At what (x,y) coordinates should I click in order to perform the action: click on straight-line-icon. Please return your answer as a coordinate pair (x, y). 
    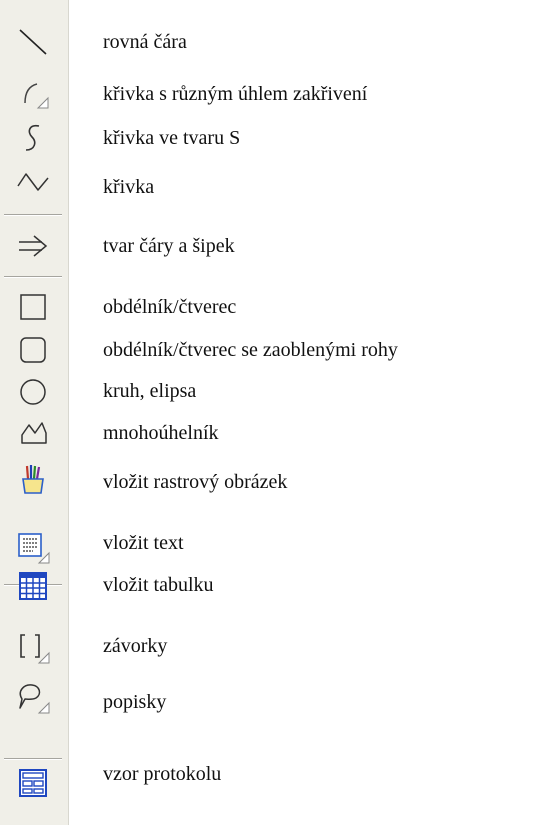
    Looking at the image, I should click on (33, 42).